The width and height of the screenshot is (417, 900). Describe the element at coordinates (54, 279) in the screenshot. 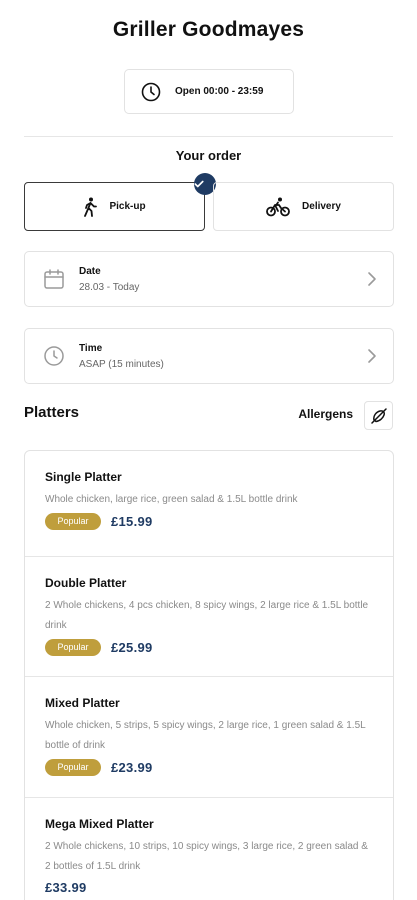

I see `calendar-icon` at that location.